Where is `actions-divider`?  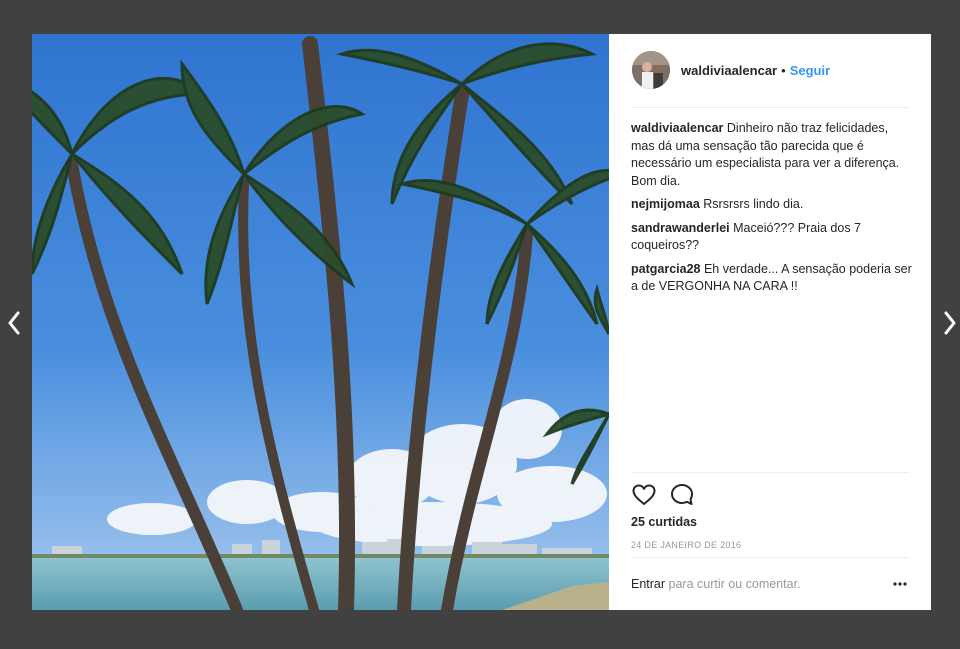
actions-divider is located at coordinates (770, 472).